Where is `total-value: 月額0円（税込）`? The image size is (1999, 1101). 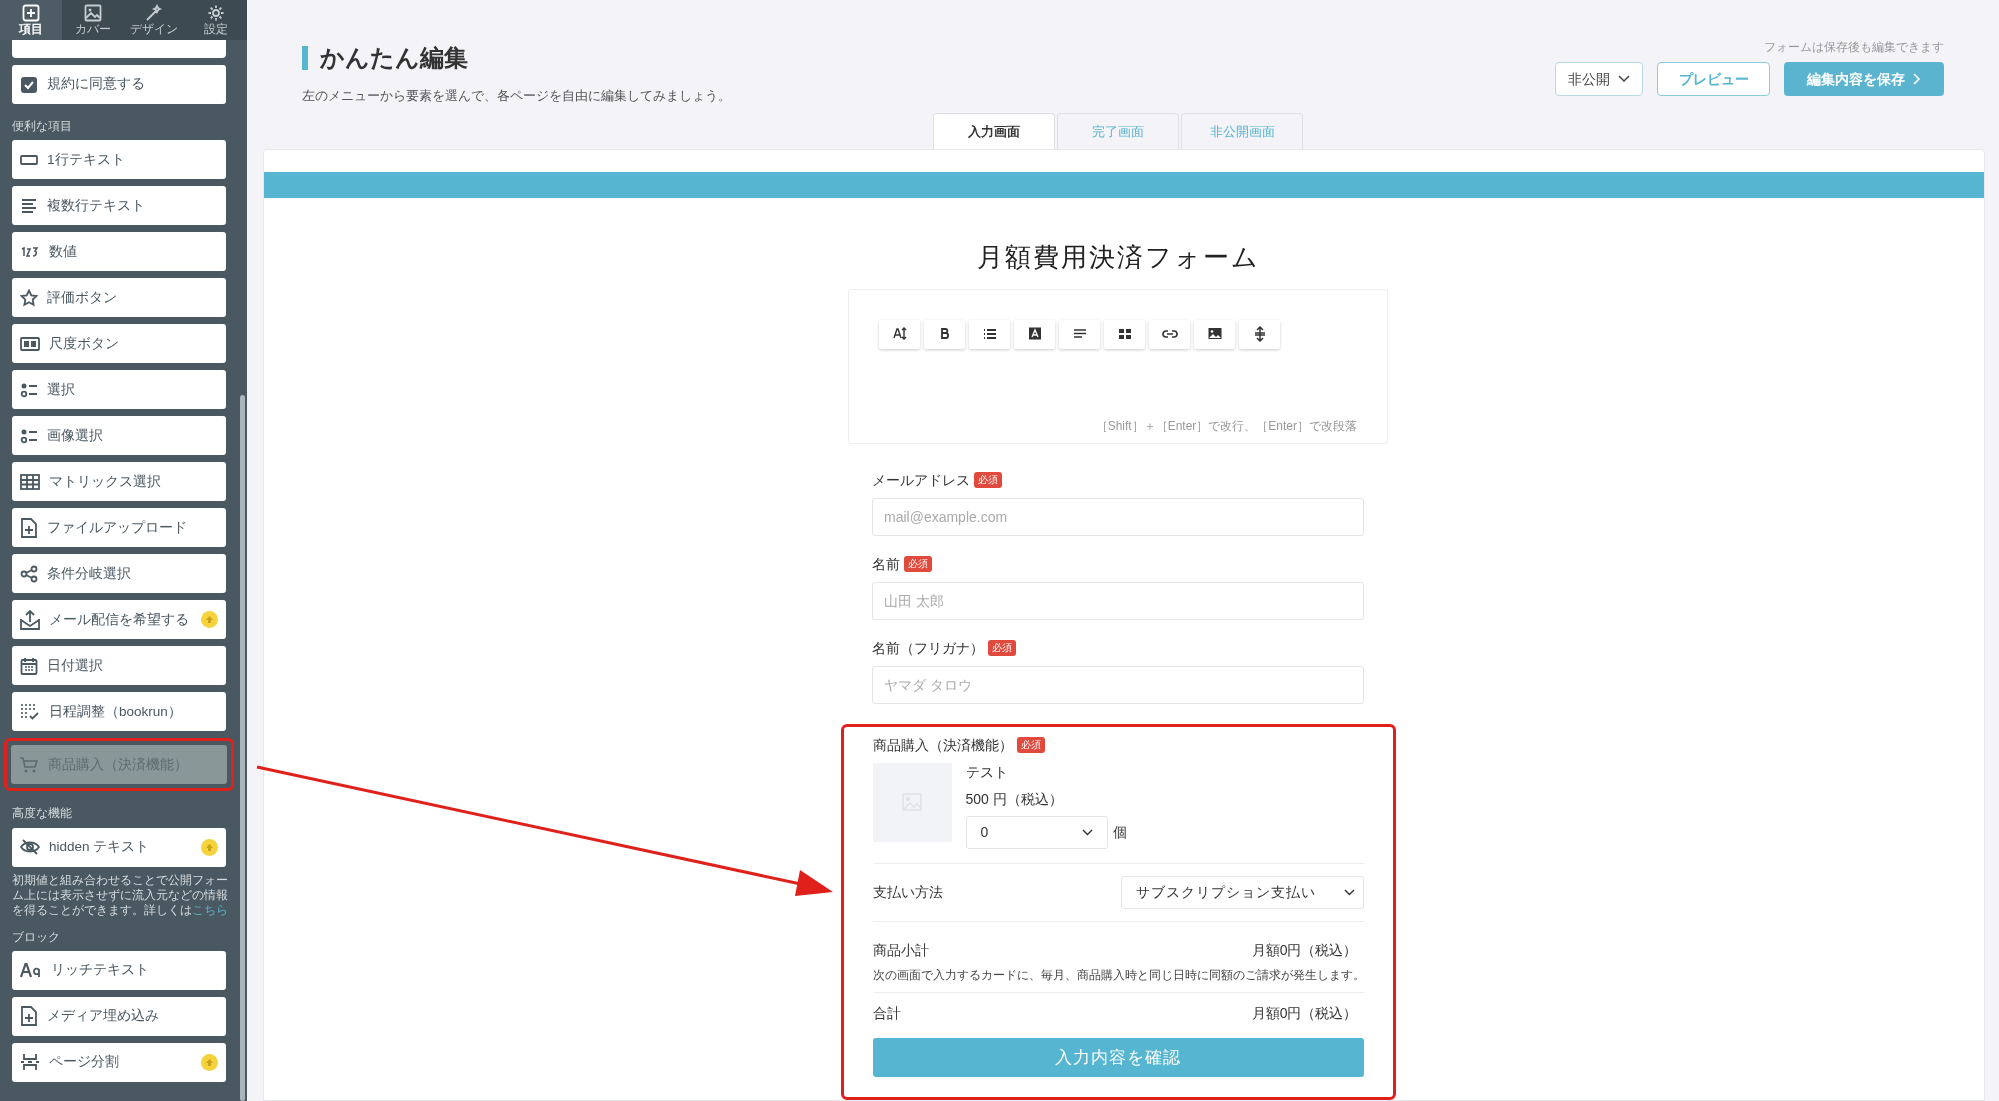 total-value: 月額0円（税込） is located at coordinates (1304, 1013).